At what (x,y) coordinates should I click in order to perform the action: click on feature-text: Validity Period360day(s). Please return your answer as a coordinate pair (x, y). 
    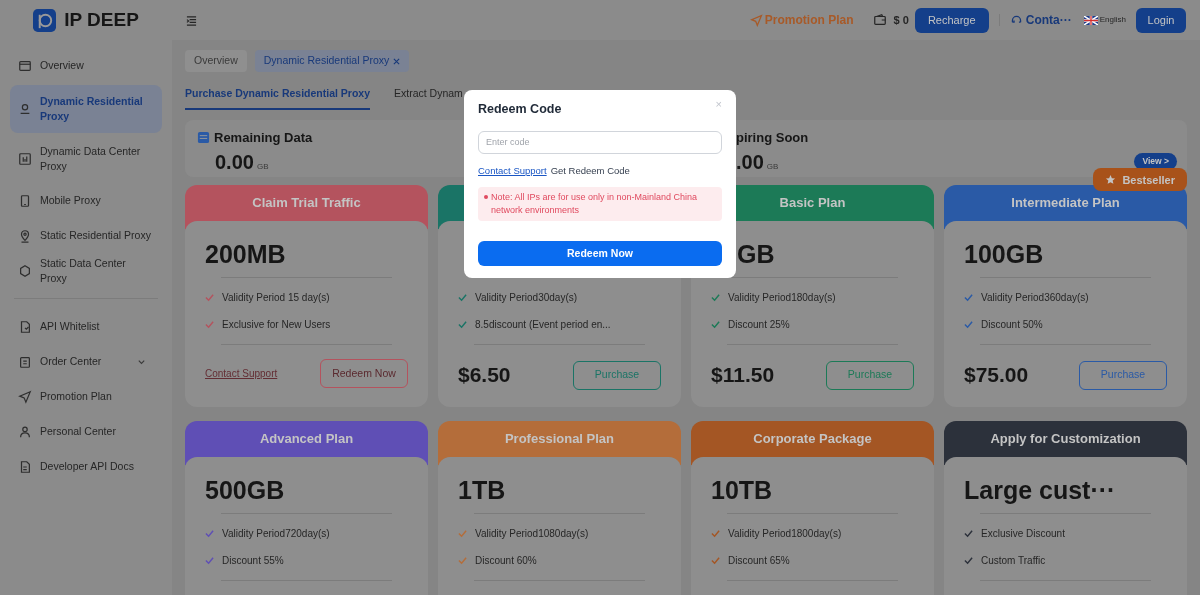
    Looking at the image, I should click on (1035, 298).